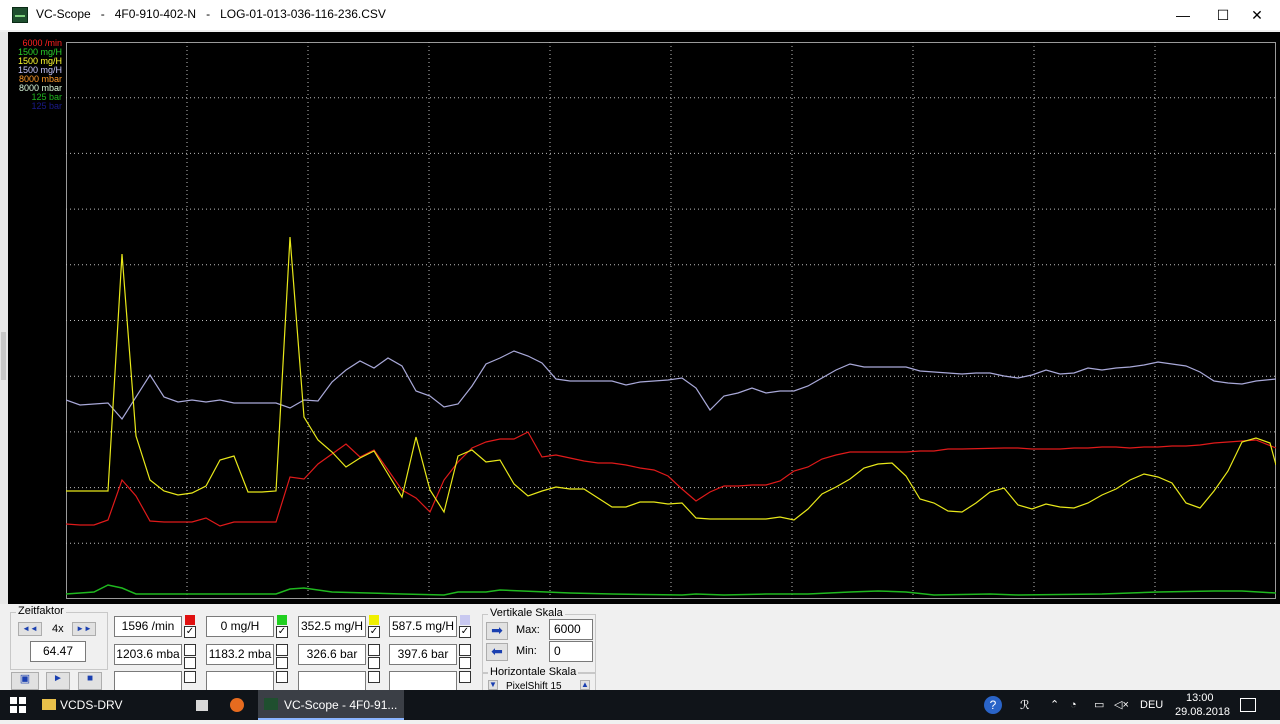 The height and width of the screenshot is (724, 1280). Describe the element at coordinates (148, 654) in the screenshot. I see `channel-value-secondary: 1203.6 mba` at that location.